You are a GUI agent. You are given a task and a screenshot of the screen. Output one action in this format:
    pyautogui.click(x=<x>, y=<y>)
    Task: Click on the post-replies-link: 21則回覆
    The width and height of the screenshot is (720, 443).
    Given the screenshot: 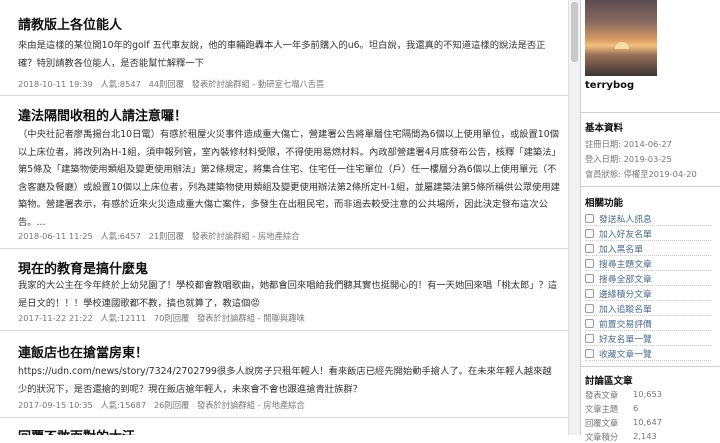 What is the action you would take?
    pyautogui.click(x=166, y=236)
    